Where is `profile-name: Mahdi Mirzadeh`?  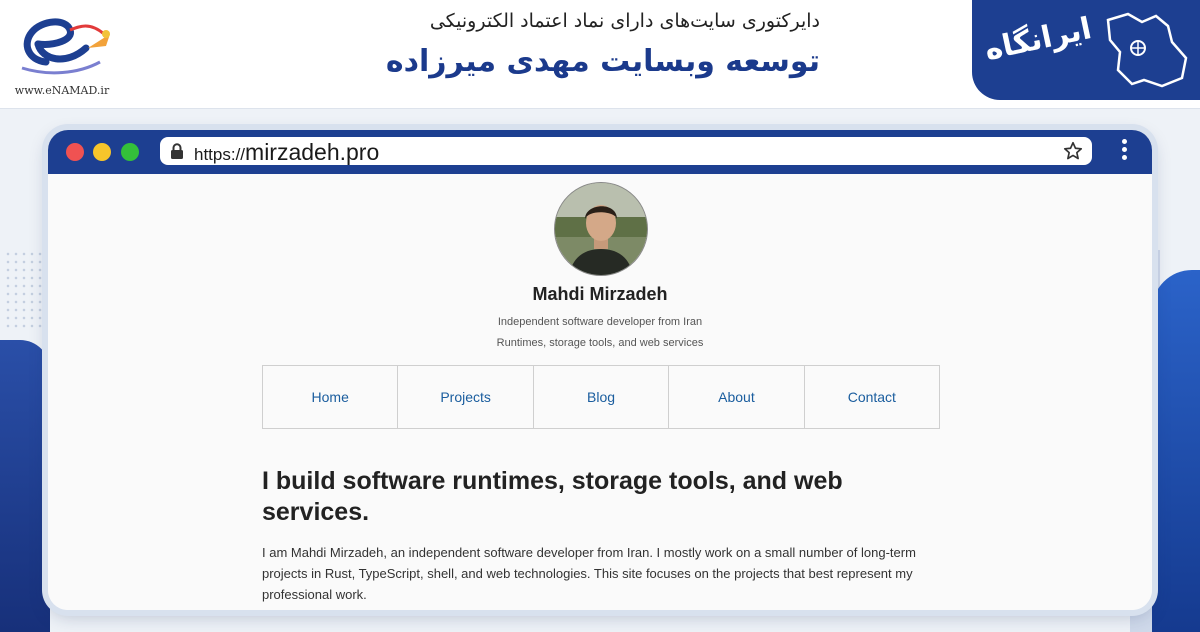
profile-name: Mahdi Mirzadeh is located at coordinates (600, 294).